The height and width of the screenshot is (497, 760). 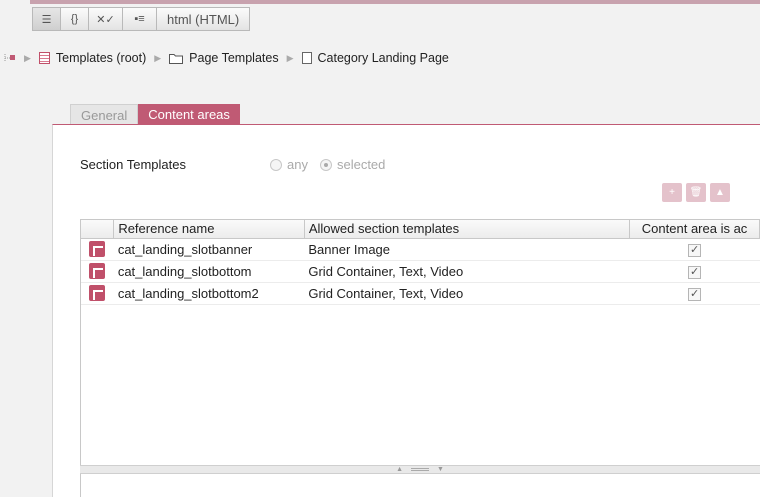 What do you see at coordinates (333, 164) in the screenshot?
I see `section-templates-radio-group: any selected` at bounding box center [333, 164].